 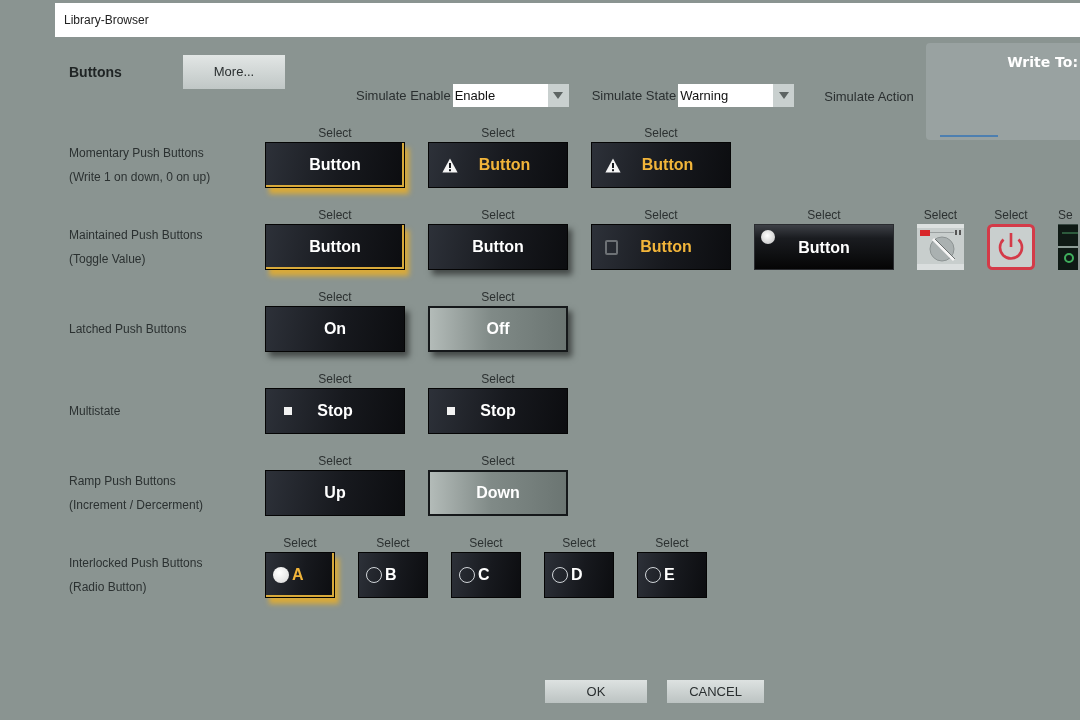 I want to click on row-sublabel: (Write 1 on down, 0 on up), so click(x=140, y=177).